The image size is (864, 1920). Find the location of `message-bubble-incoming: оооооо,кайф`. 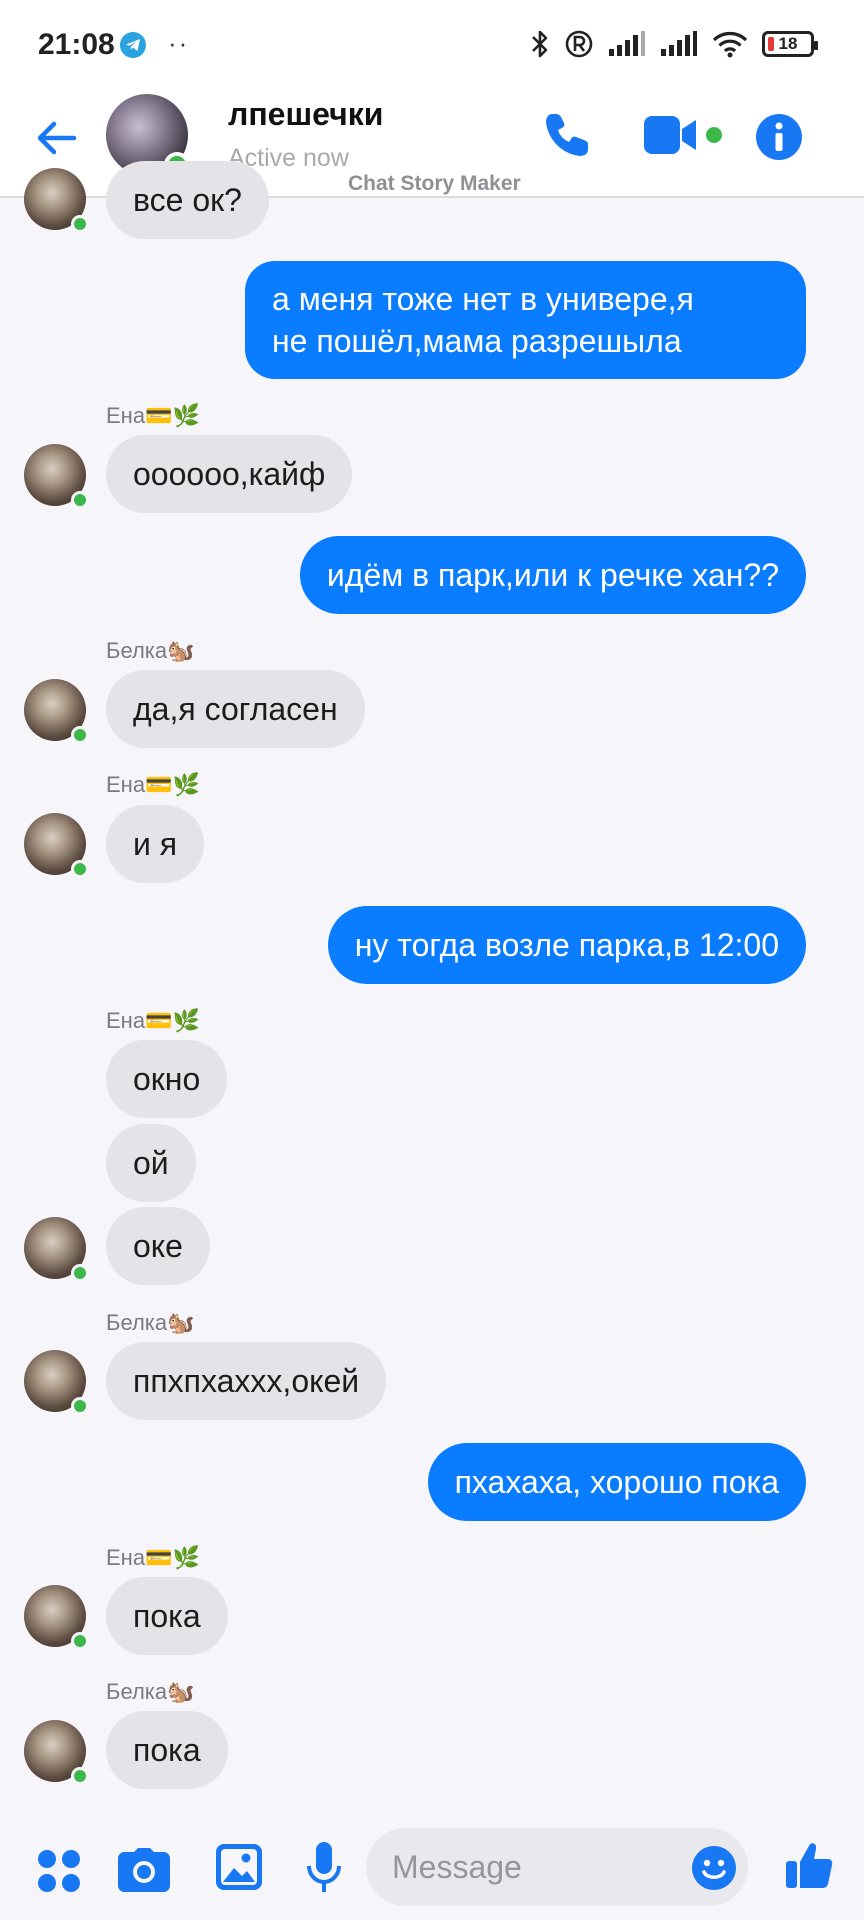

message-bubble-incoming: оооооо,кайф is located at coordinates (229, 474).